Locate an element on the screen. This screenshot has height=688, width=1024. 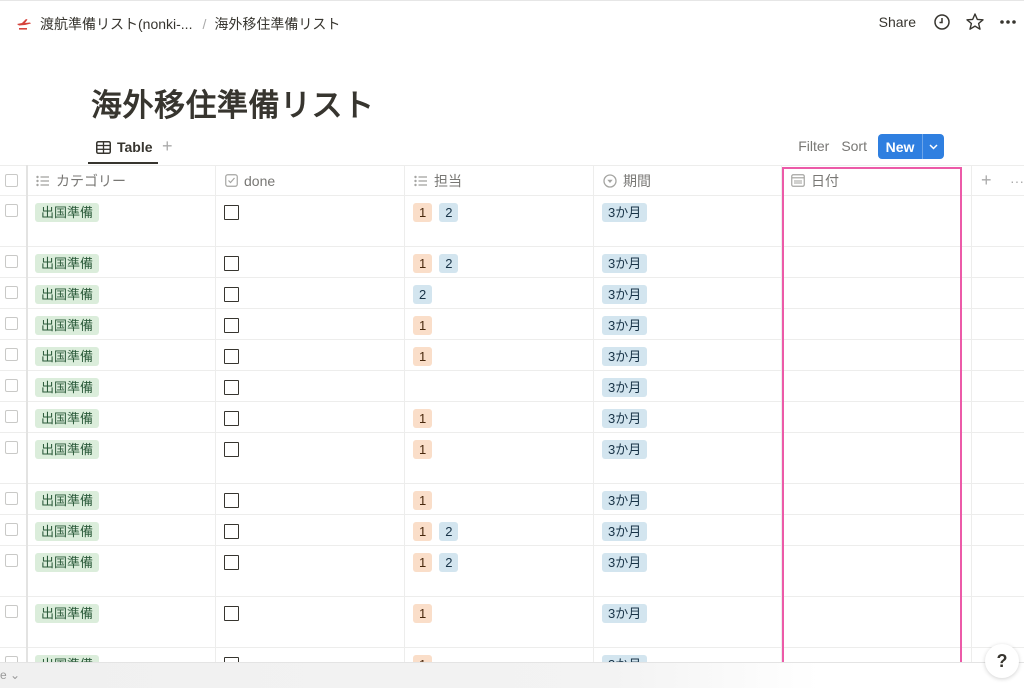
clock-icon is located at coordinates (942, 22).